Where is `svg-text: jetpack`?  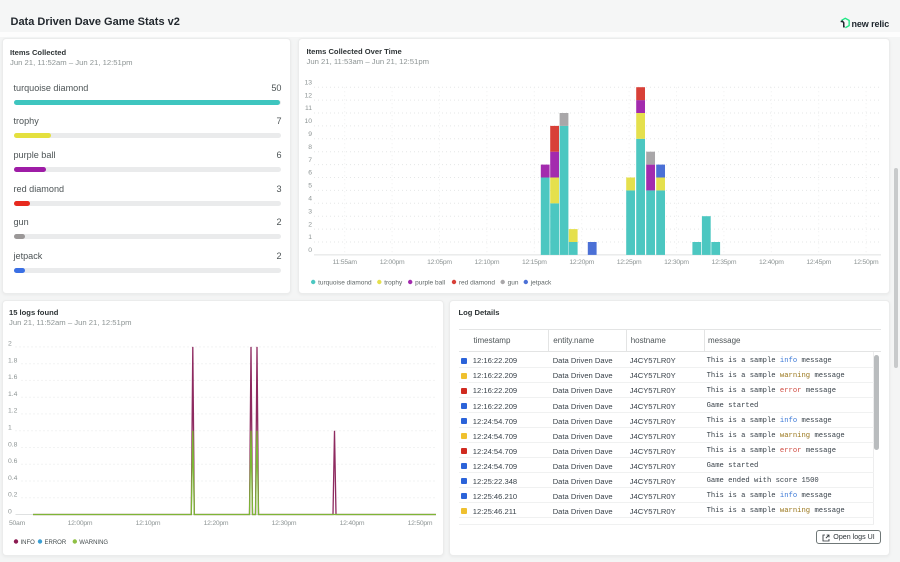 svg-text: jetpack is located at coordinates (541, 282).